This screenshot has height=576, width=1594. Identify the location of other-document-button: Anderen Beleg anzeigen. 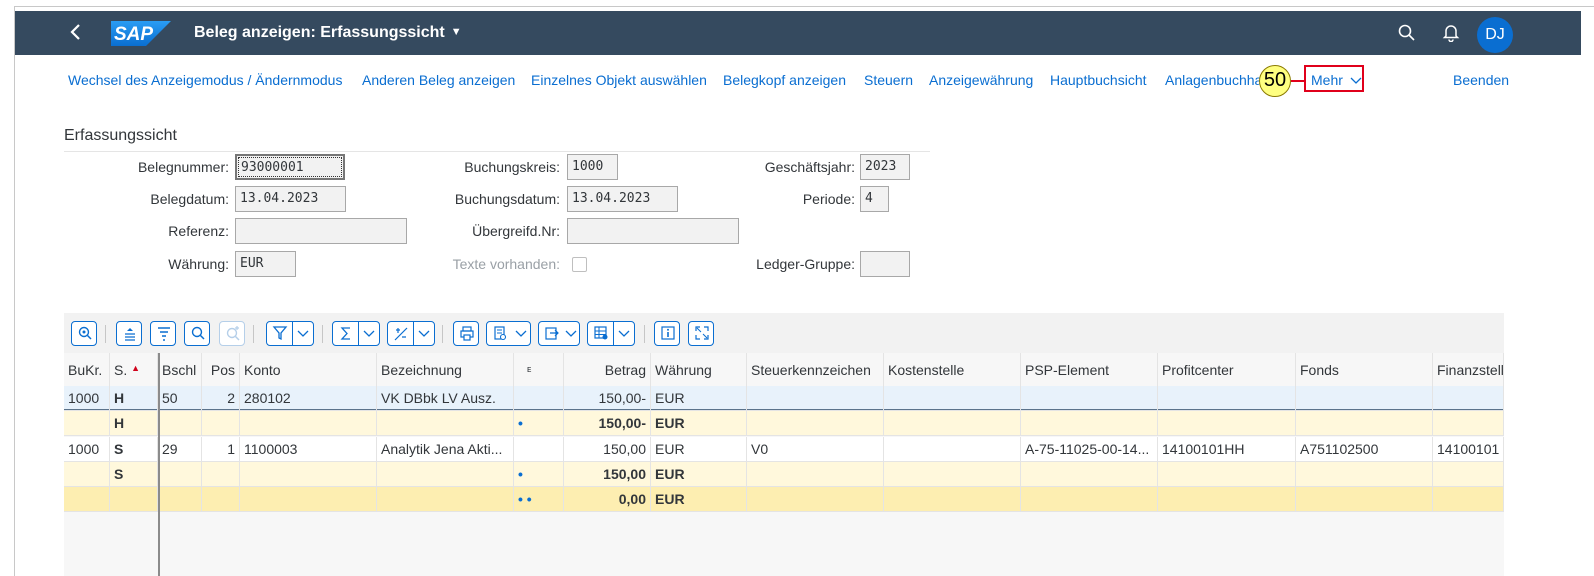
(438, 80).